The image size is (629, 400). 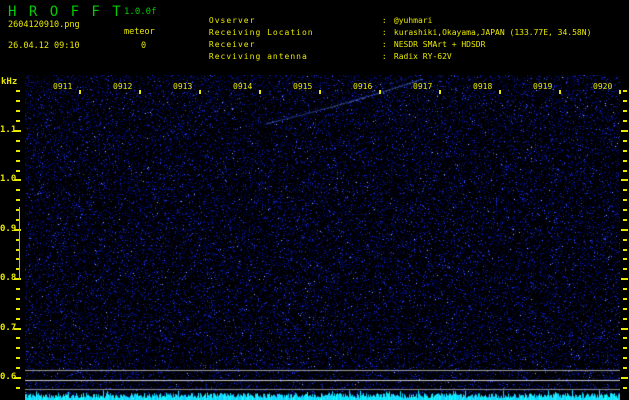 I want to click on datetime-label: 26.04.12 09:10, so click(x=44, y=46).